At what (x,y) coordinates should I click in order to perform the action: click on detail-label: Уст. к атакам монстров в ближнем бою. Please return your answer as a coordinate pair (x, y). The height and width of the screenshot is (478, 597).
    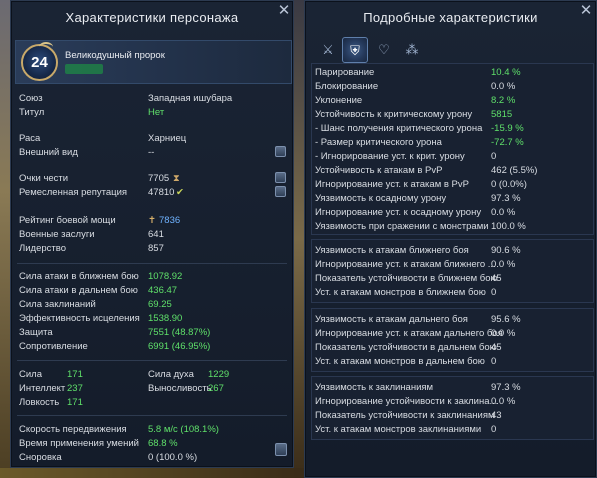
    Looking at the image, I should click on (400, 292).